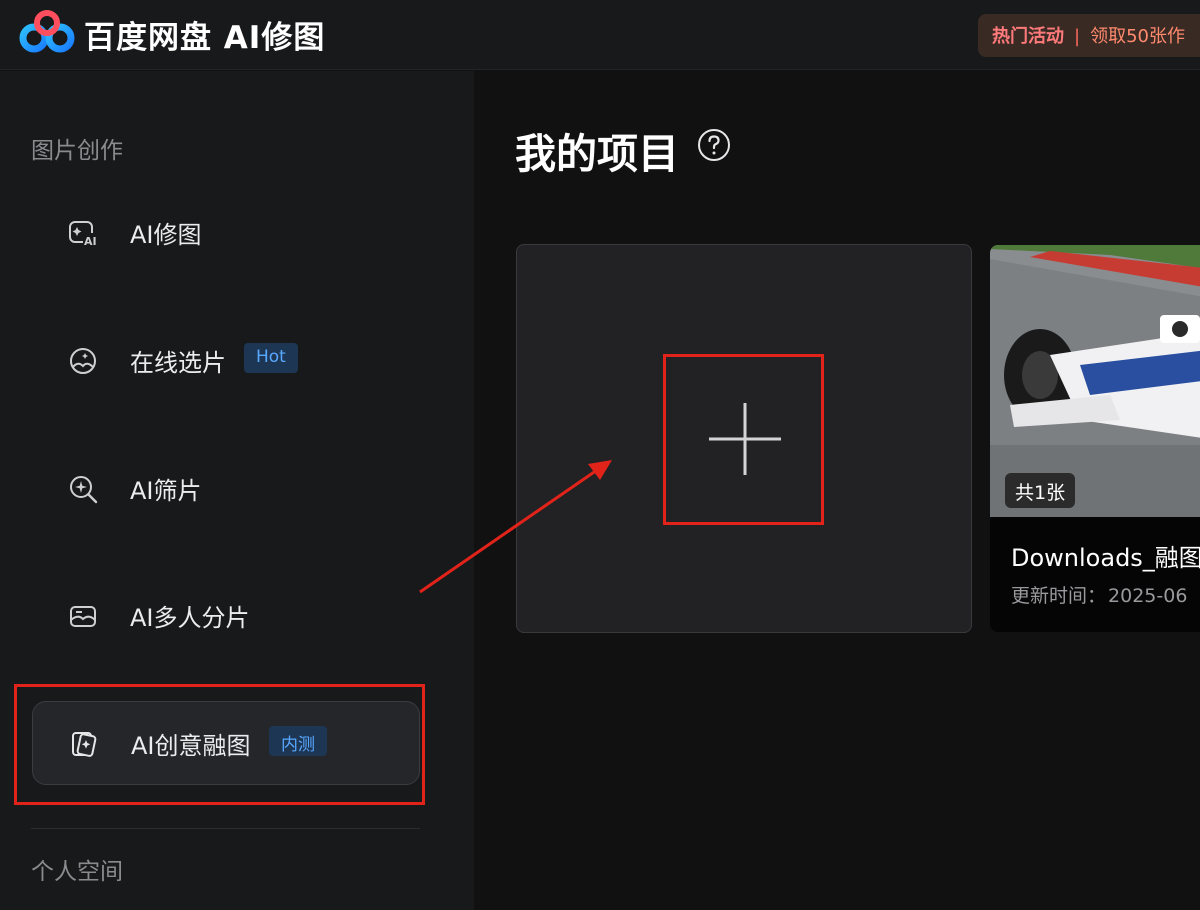 The image size is (1200, 910). What do you see at coordinates (714, 145) in the screenshot?
I see `help-circle-icon` at bounding box center [714, 145].